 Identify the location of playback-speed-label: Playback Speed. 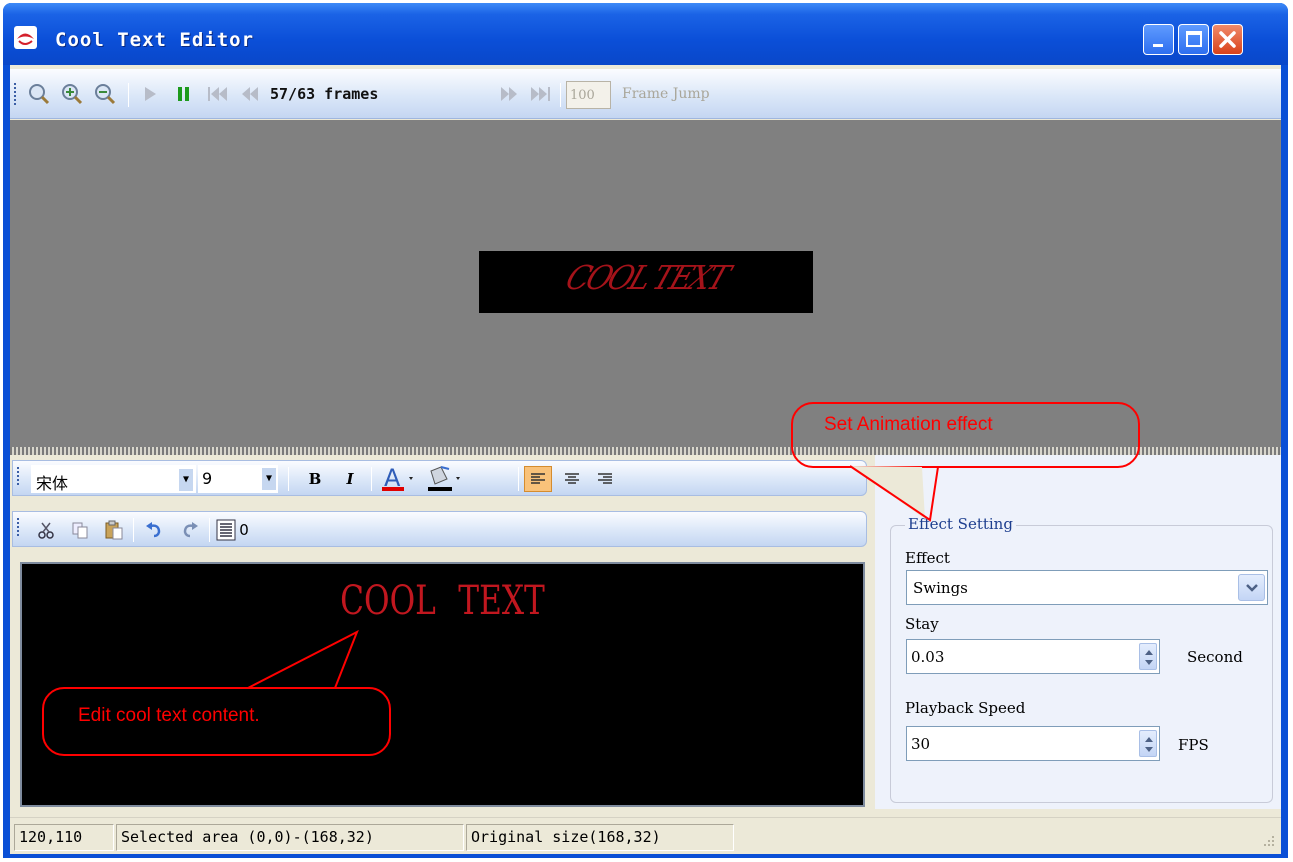
(965, 708).